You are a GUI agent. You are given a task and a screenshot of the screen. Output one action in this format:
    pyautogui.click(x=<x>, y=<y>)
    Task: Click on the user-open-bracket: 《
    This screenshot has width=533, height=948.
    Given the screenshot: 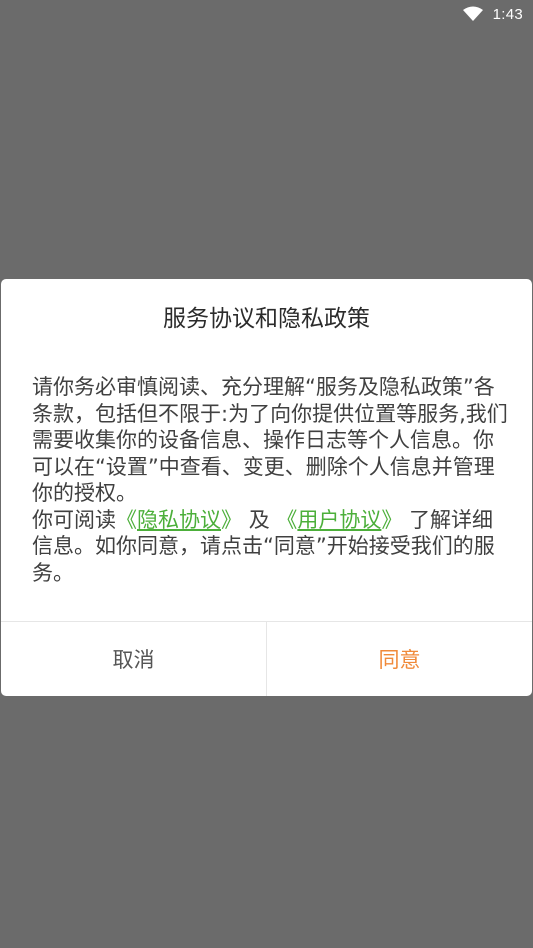 What is the action you would take?
    pyautogui.click(x=287, y=519)
    